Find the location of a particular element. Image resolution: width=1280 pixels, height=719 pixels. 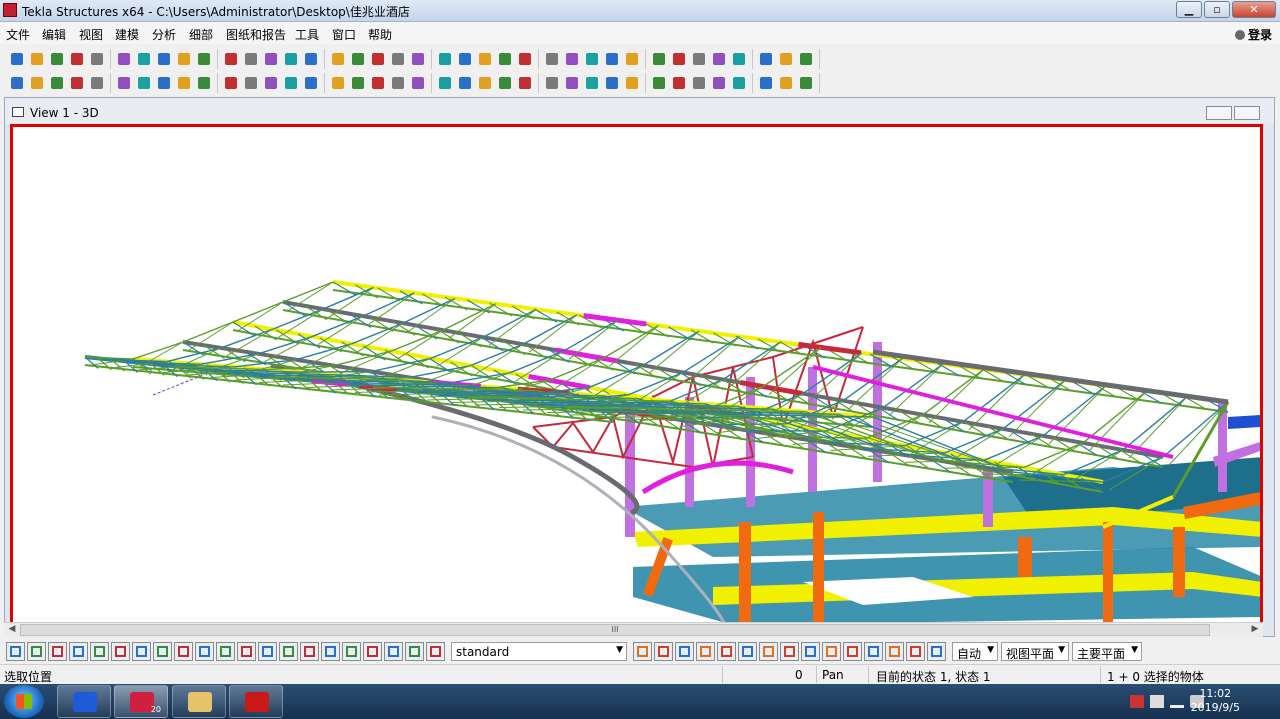

cut-icon is located at coordinates (271, 59).